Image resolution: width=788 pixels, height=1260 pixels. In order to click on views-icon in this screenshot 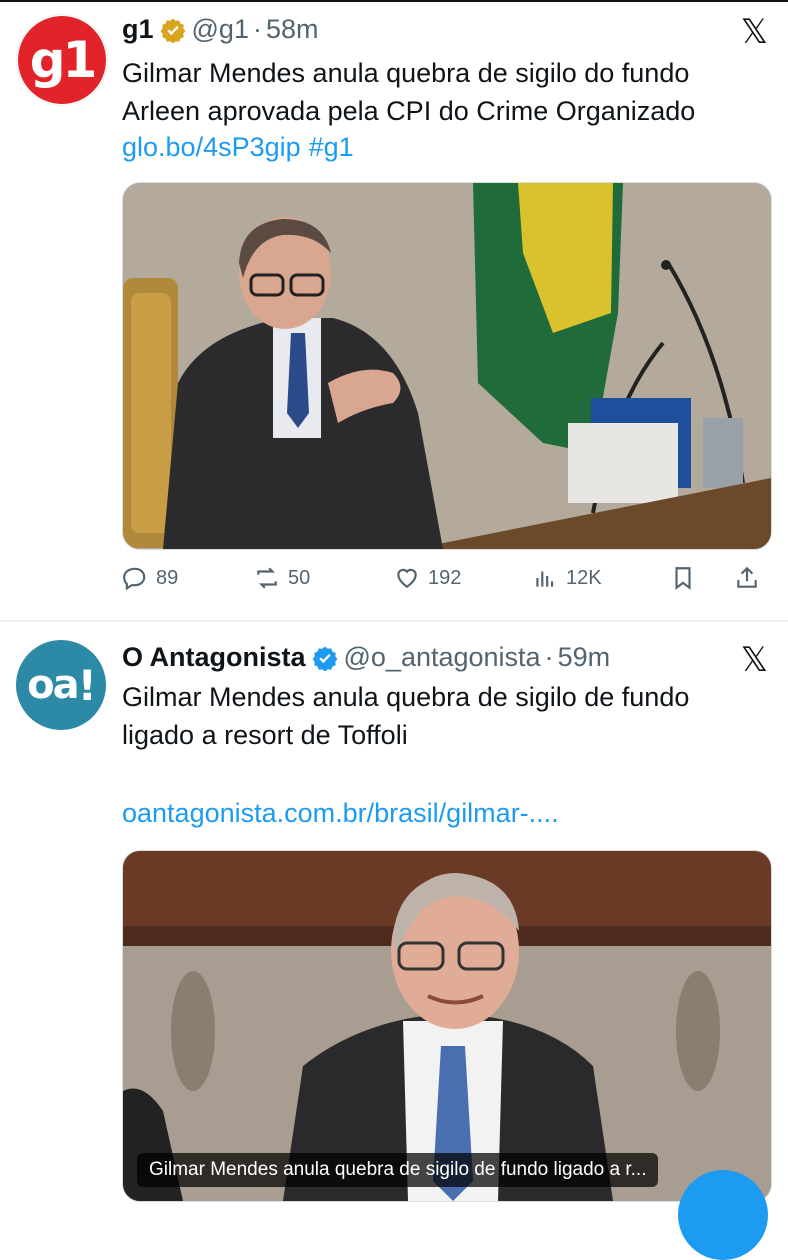, I will do `click(545, 579)`.